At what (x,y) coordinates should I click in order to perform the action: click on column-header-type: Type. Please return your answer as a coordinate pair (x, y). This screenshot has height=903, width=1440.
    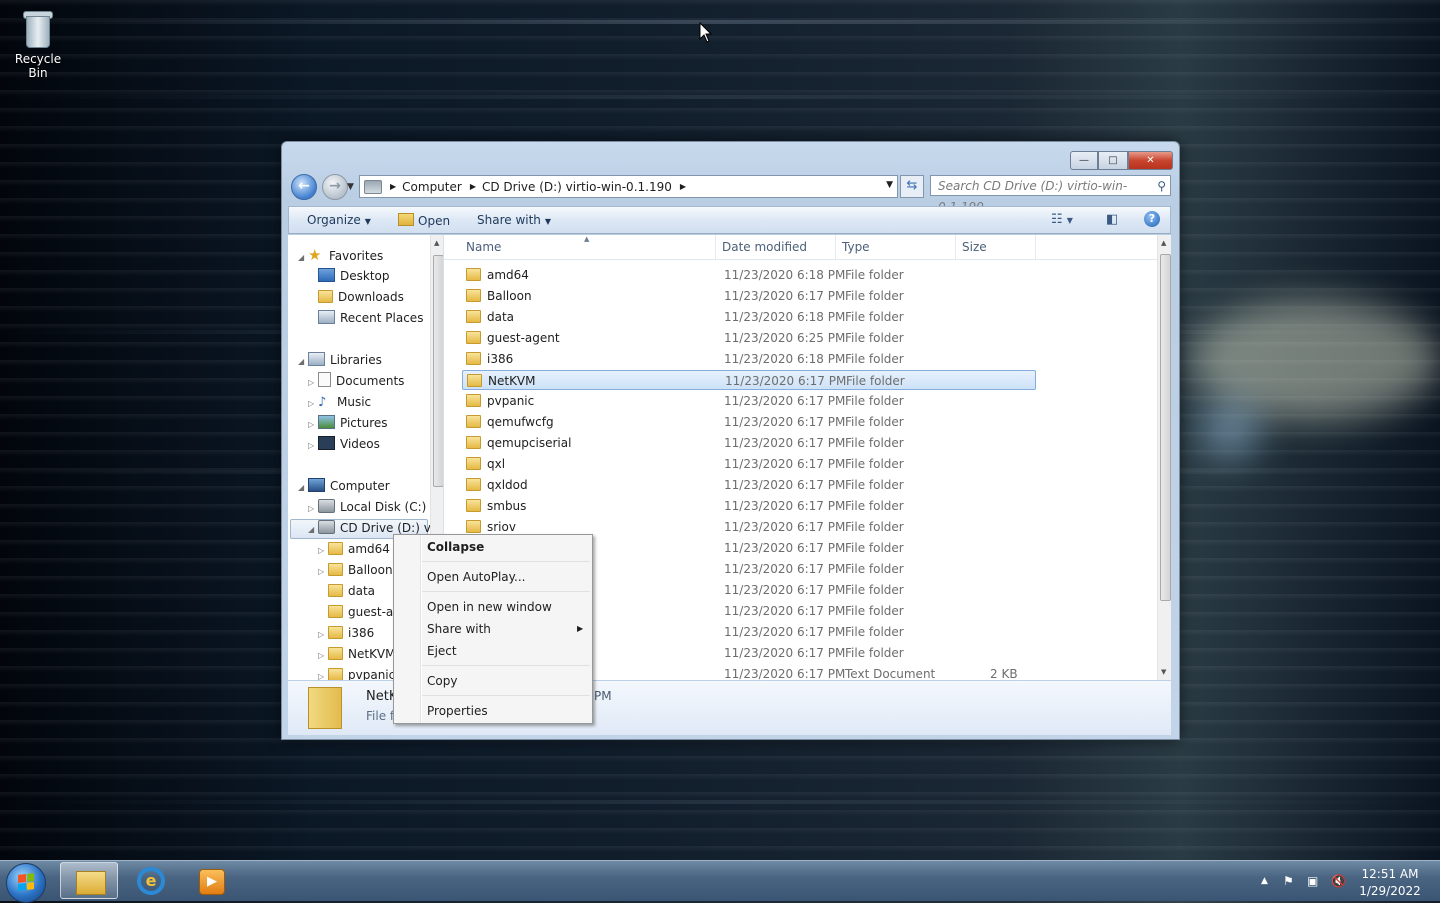
    Looking at the image, I should click on (896, 247).